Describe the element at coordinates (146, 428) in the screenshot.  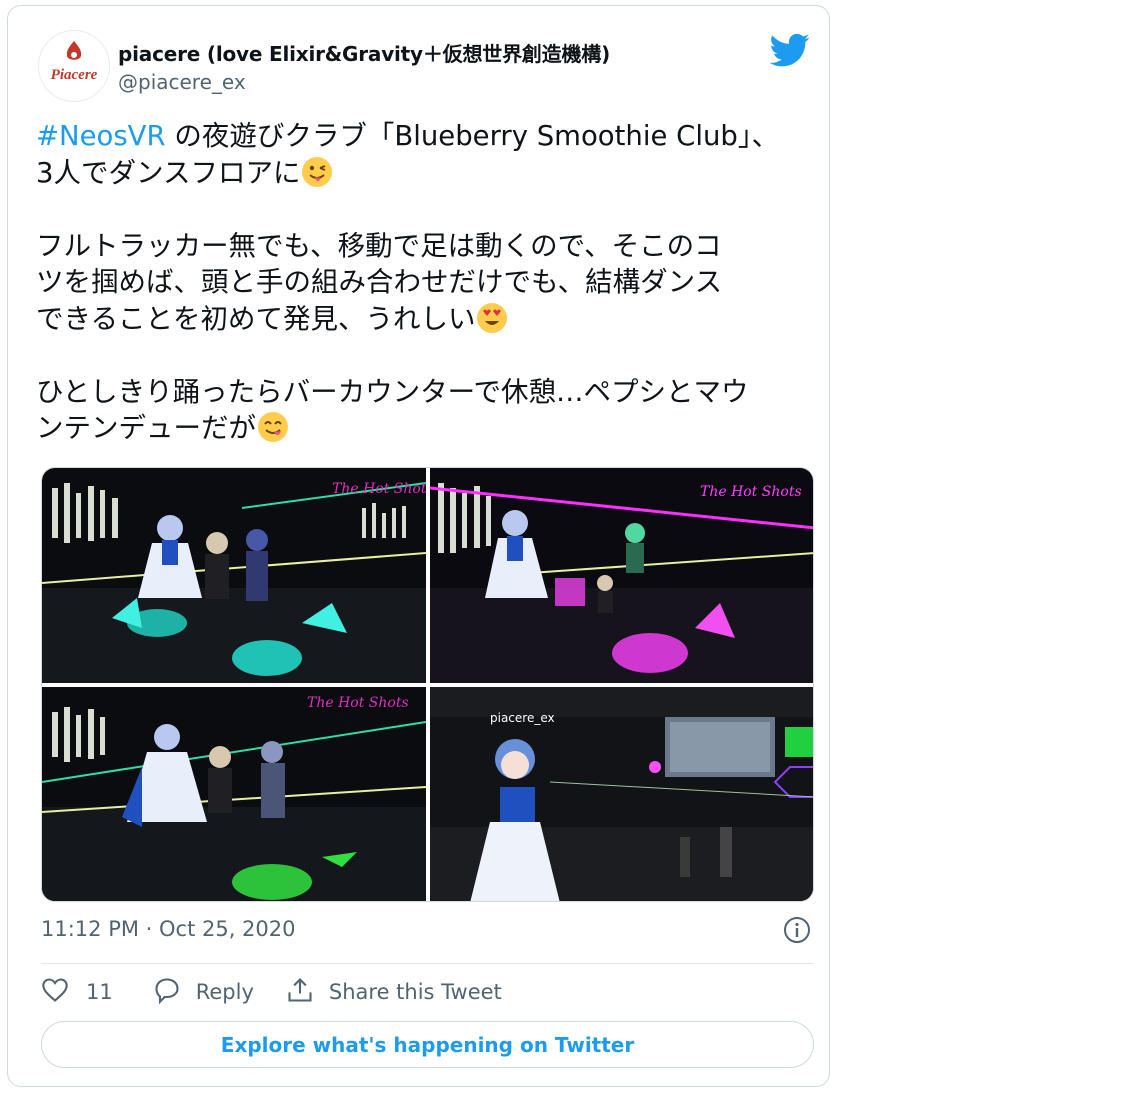
I see `tweet-text-line: ンテンデューだが` at that location.